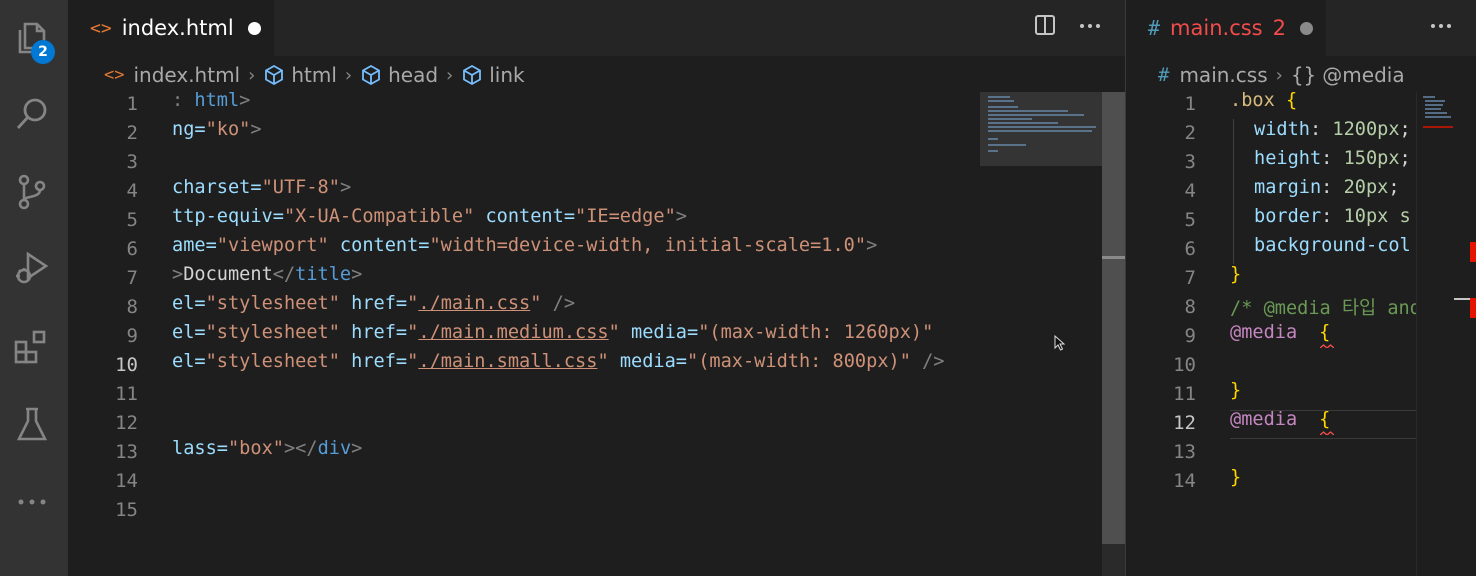 The image size is (1476, 576). Describe the element at coordinates (177, 28) in the screenshot. I see `tab-label: index.html` at that location.